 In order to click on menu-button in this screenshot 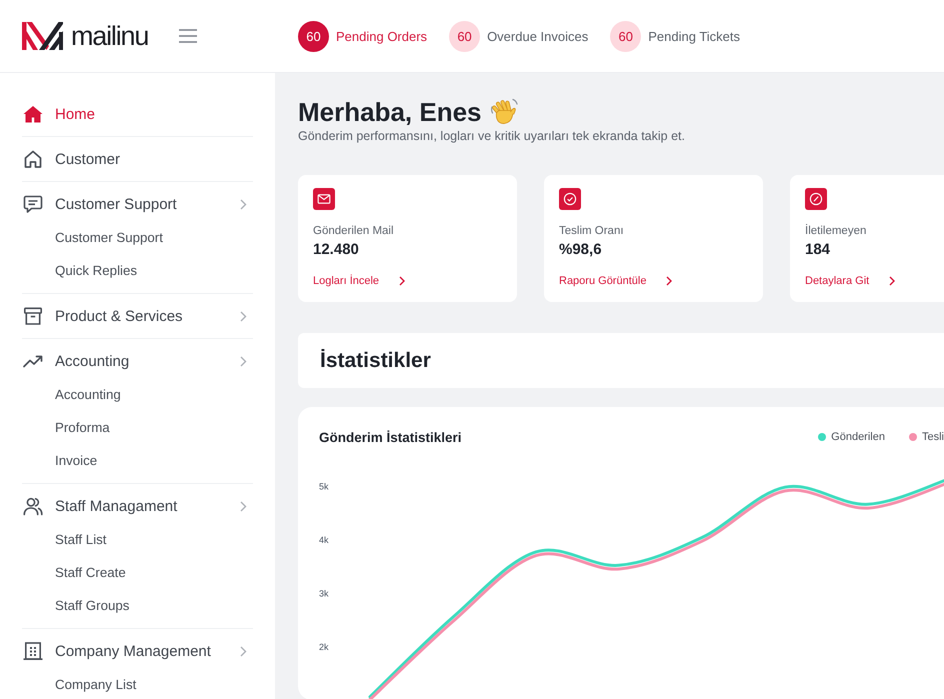, I will do `click(188, 36)`.